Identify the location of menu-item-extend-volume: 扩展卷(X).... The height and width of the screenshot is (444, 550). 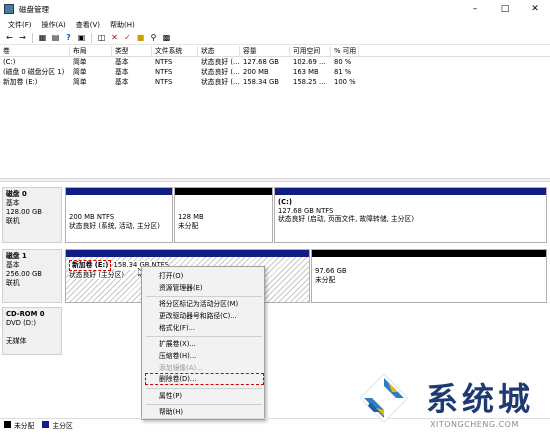
(177, 344).